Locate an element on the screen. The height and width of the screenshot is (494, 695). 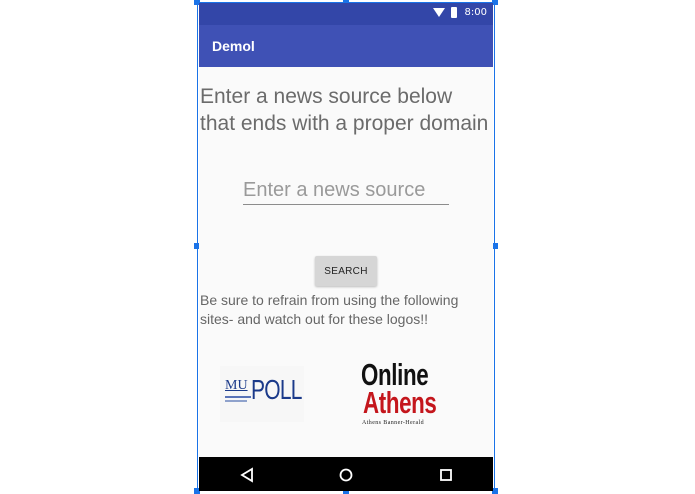
mu-logo-rule is located at coordinates (238, 397).